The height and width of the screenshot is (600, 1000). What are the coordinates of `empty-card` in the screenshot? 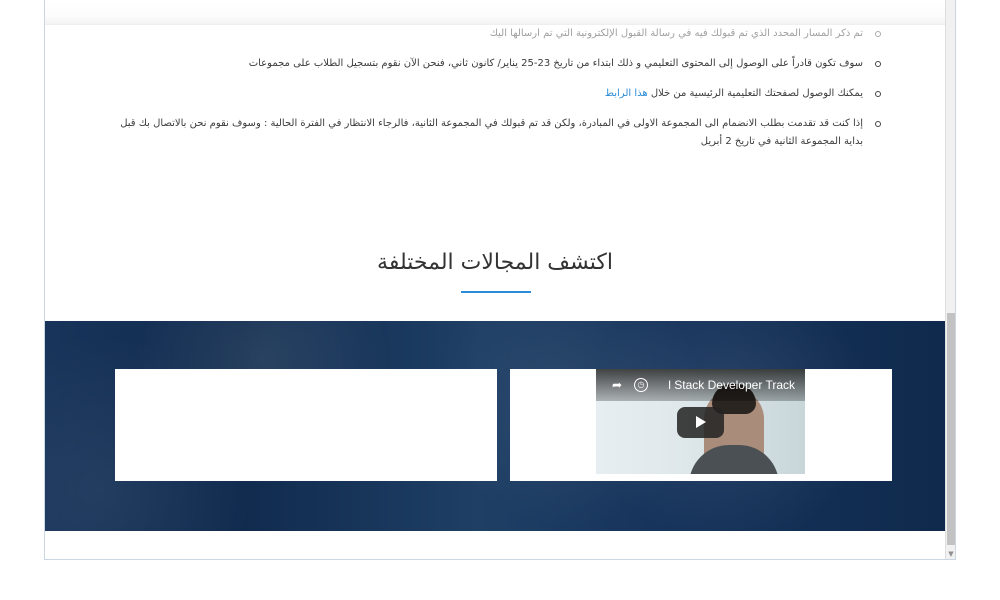 It's located at (306, 425).